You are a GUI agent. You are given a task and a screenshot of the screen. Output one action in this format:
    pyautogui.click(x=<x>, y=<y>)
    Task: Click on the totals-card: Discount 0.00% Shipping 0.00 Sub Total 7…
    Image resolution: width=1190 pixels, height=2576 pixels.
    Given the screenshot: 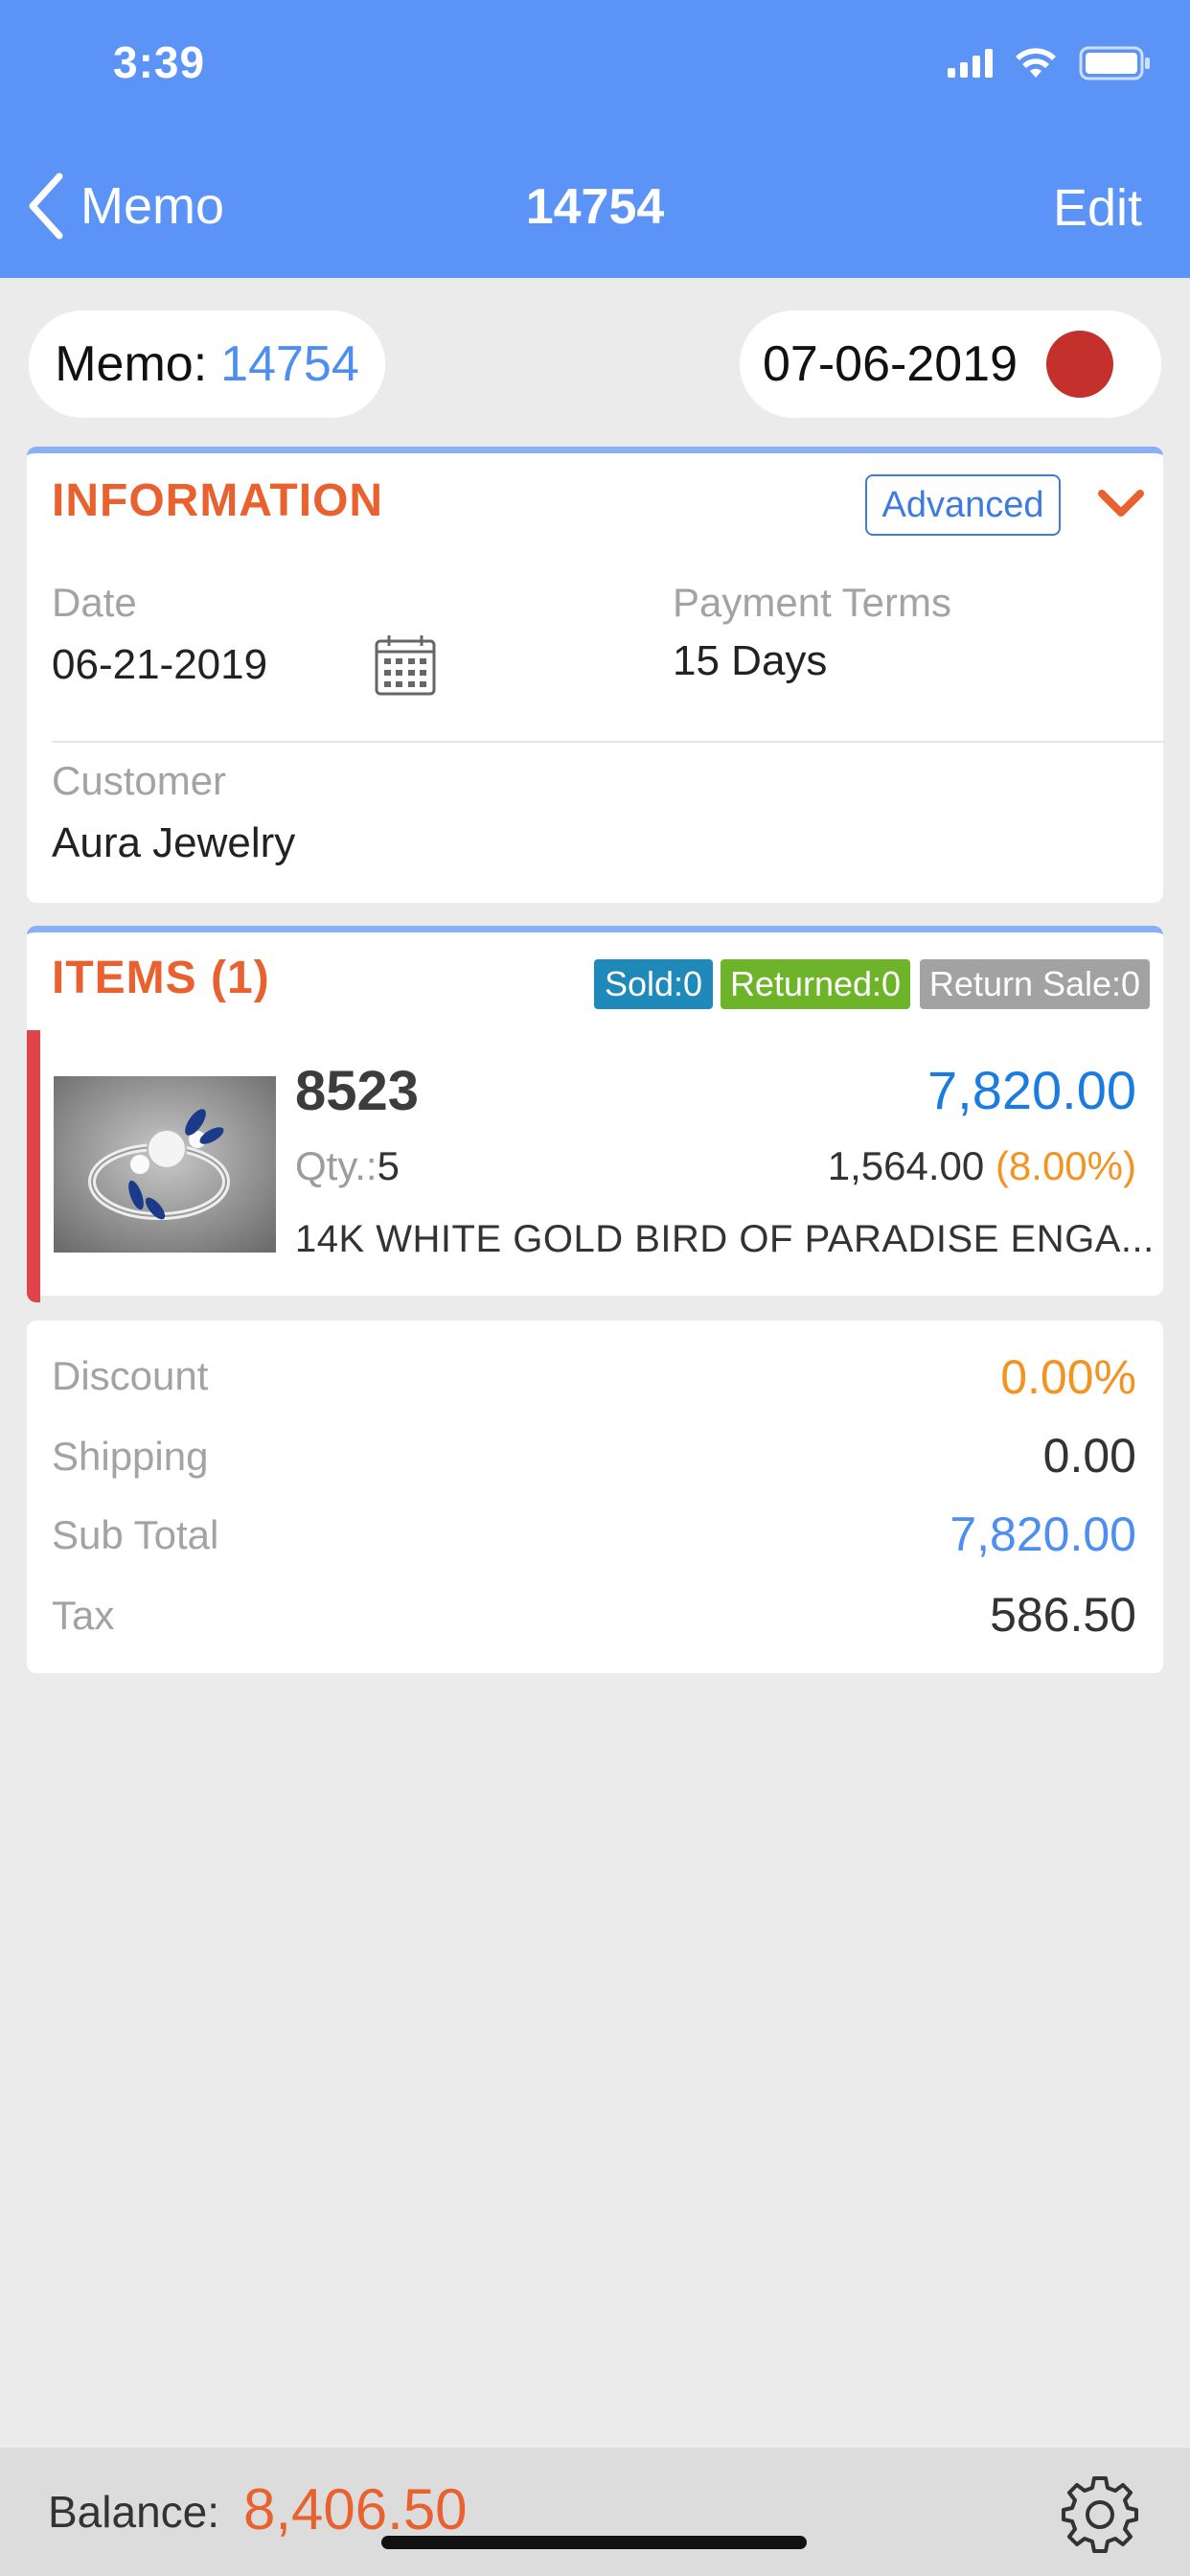 What is the action you would take?
    pyautogui.click(x=595, y=1497)
    